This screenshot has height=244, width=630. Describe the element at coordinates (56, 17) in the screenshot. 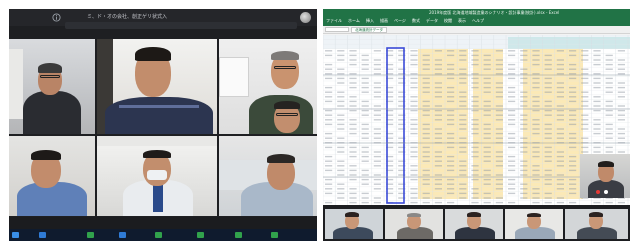

I see `info-icon` at that location.